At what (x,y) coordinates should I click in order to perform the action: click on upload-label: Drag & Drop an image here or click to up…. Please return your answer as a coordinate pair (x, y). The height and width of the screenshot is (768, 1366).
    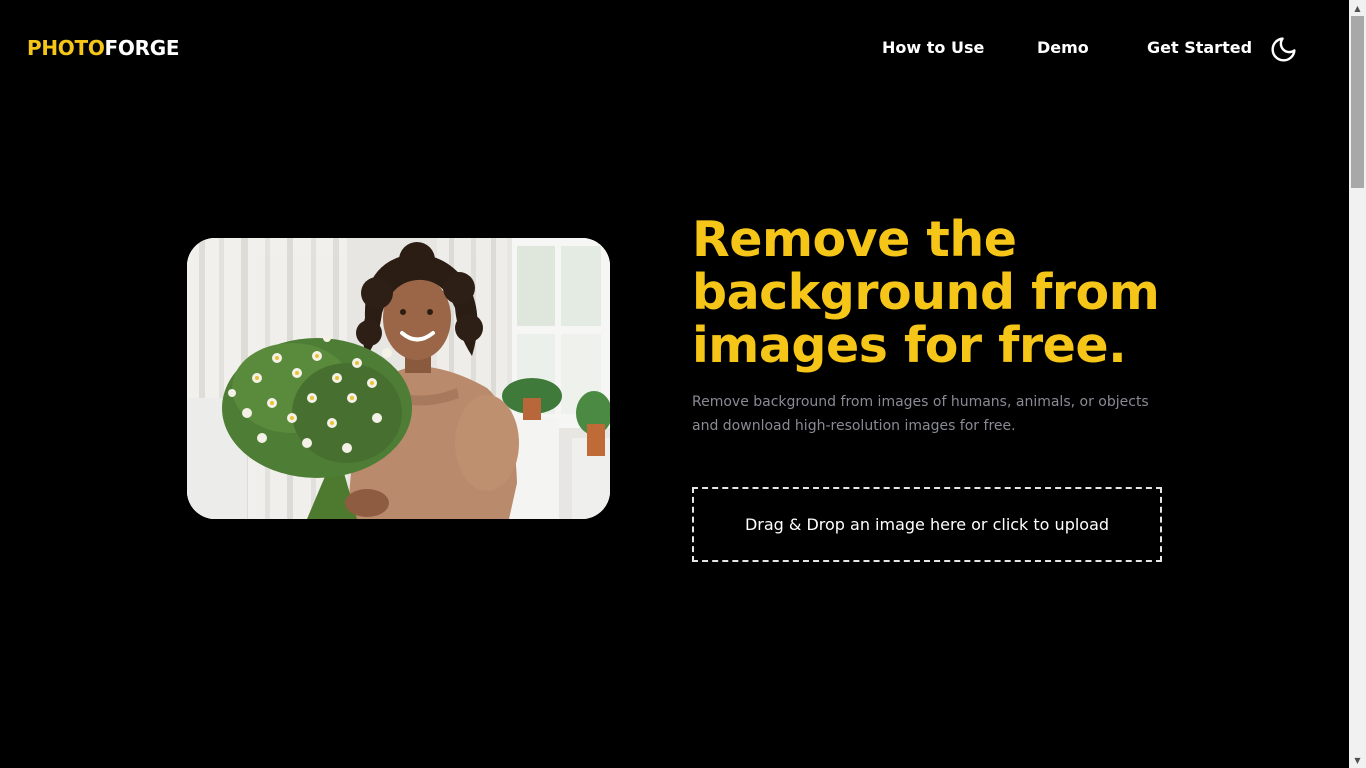
    Looking at the image, I should click on (927, 524).